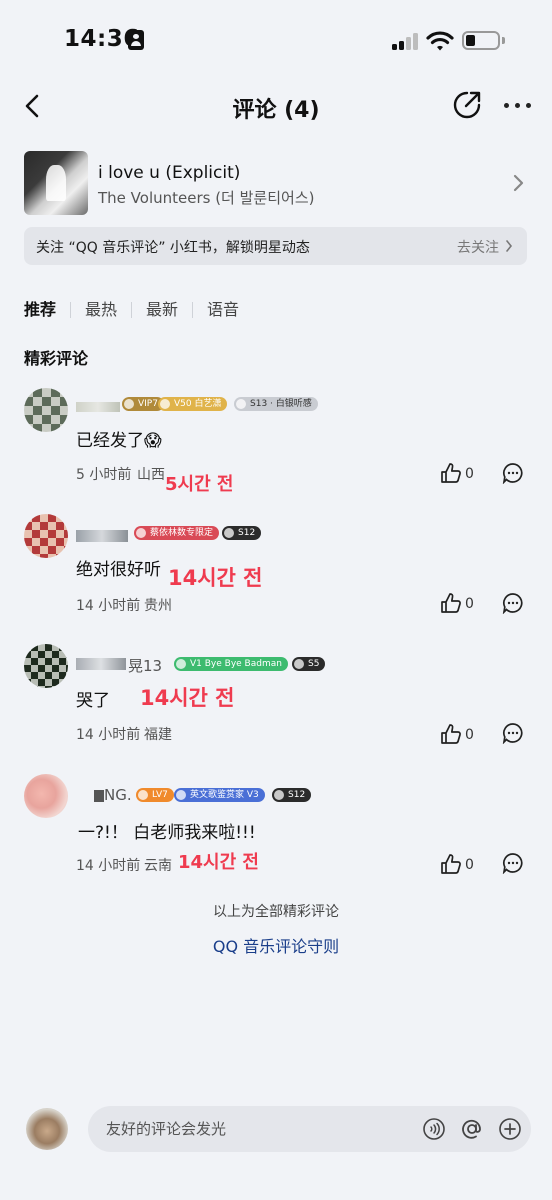  Describe the element at coordinates (276, 912) in the screenshot. I see `end-of-comments-text: 以上为全部精彩评论` at that location.